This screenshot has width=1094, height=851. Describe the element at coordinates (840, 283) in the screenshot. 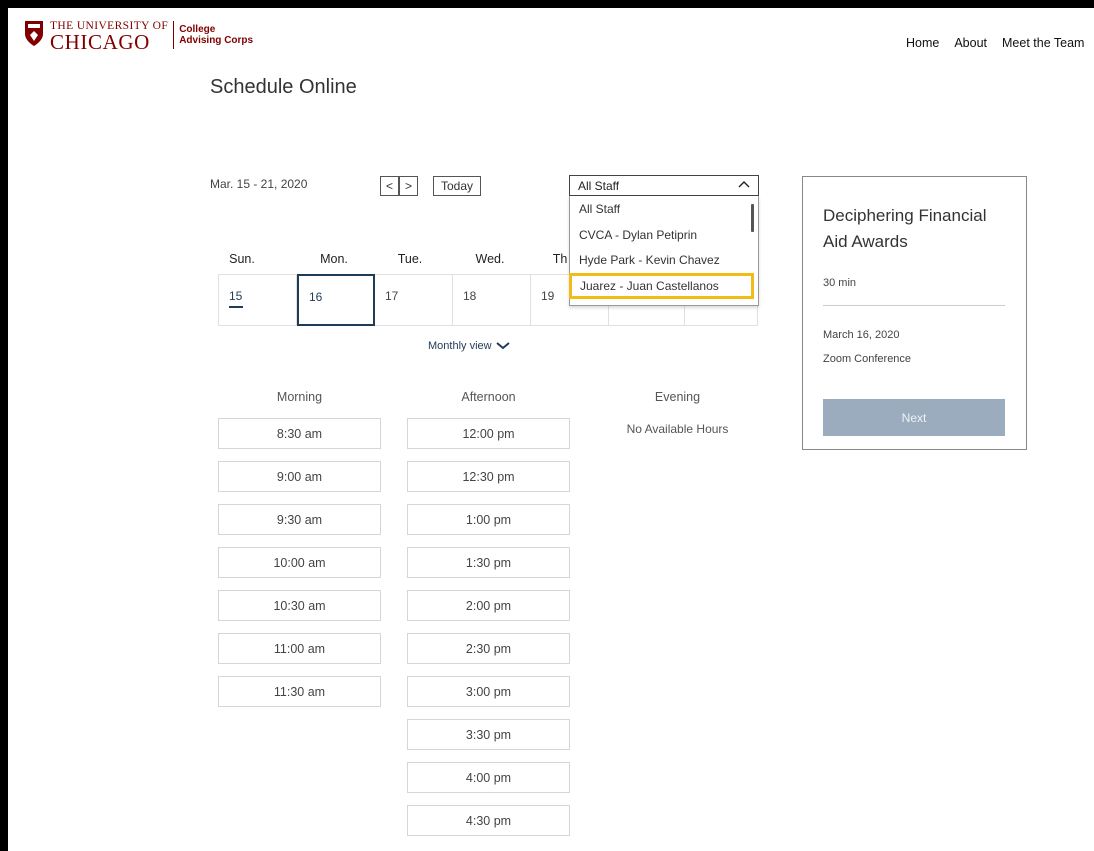

I see `service-duration: 30 min` at that location.